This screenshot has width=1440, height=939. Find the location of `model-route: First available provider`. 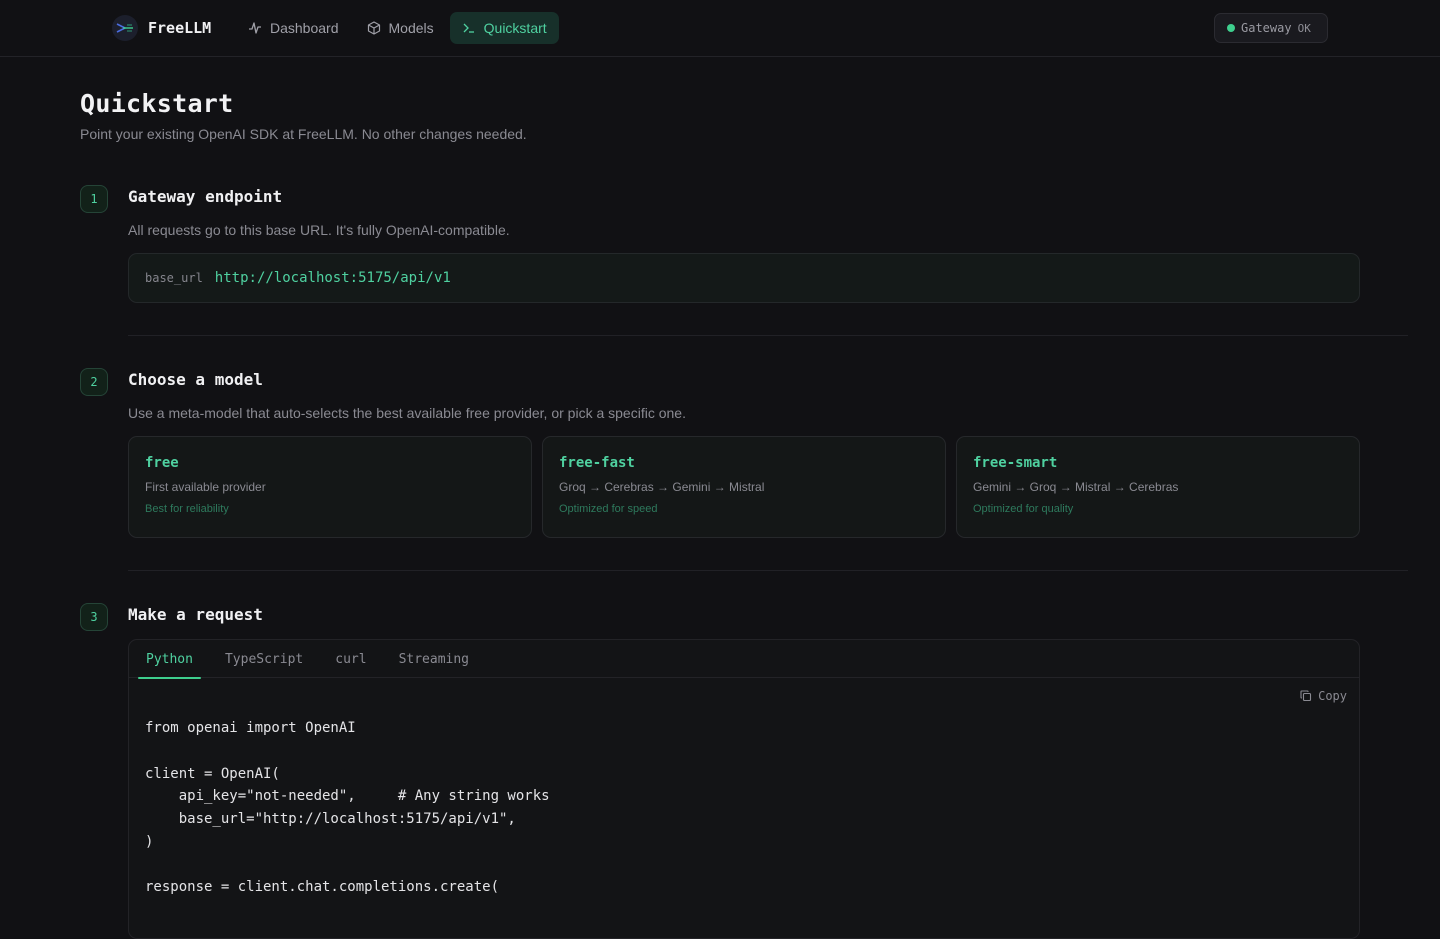

model-route: First available provider is located at coordinates (205, 487).